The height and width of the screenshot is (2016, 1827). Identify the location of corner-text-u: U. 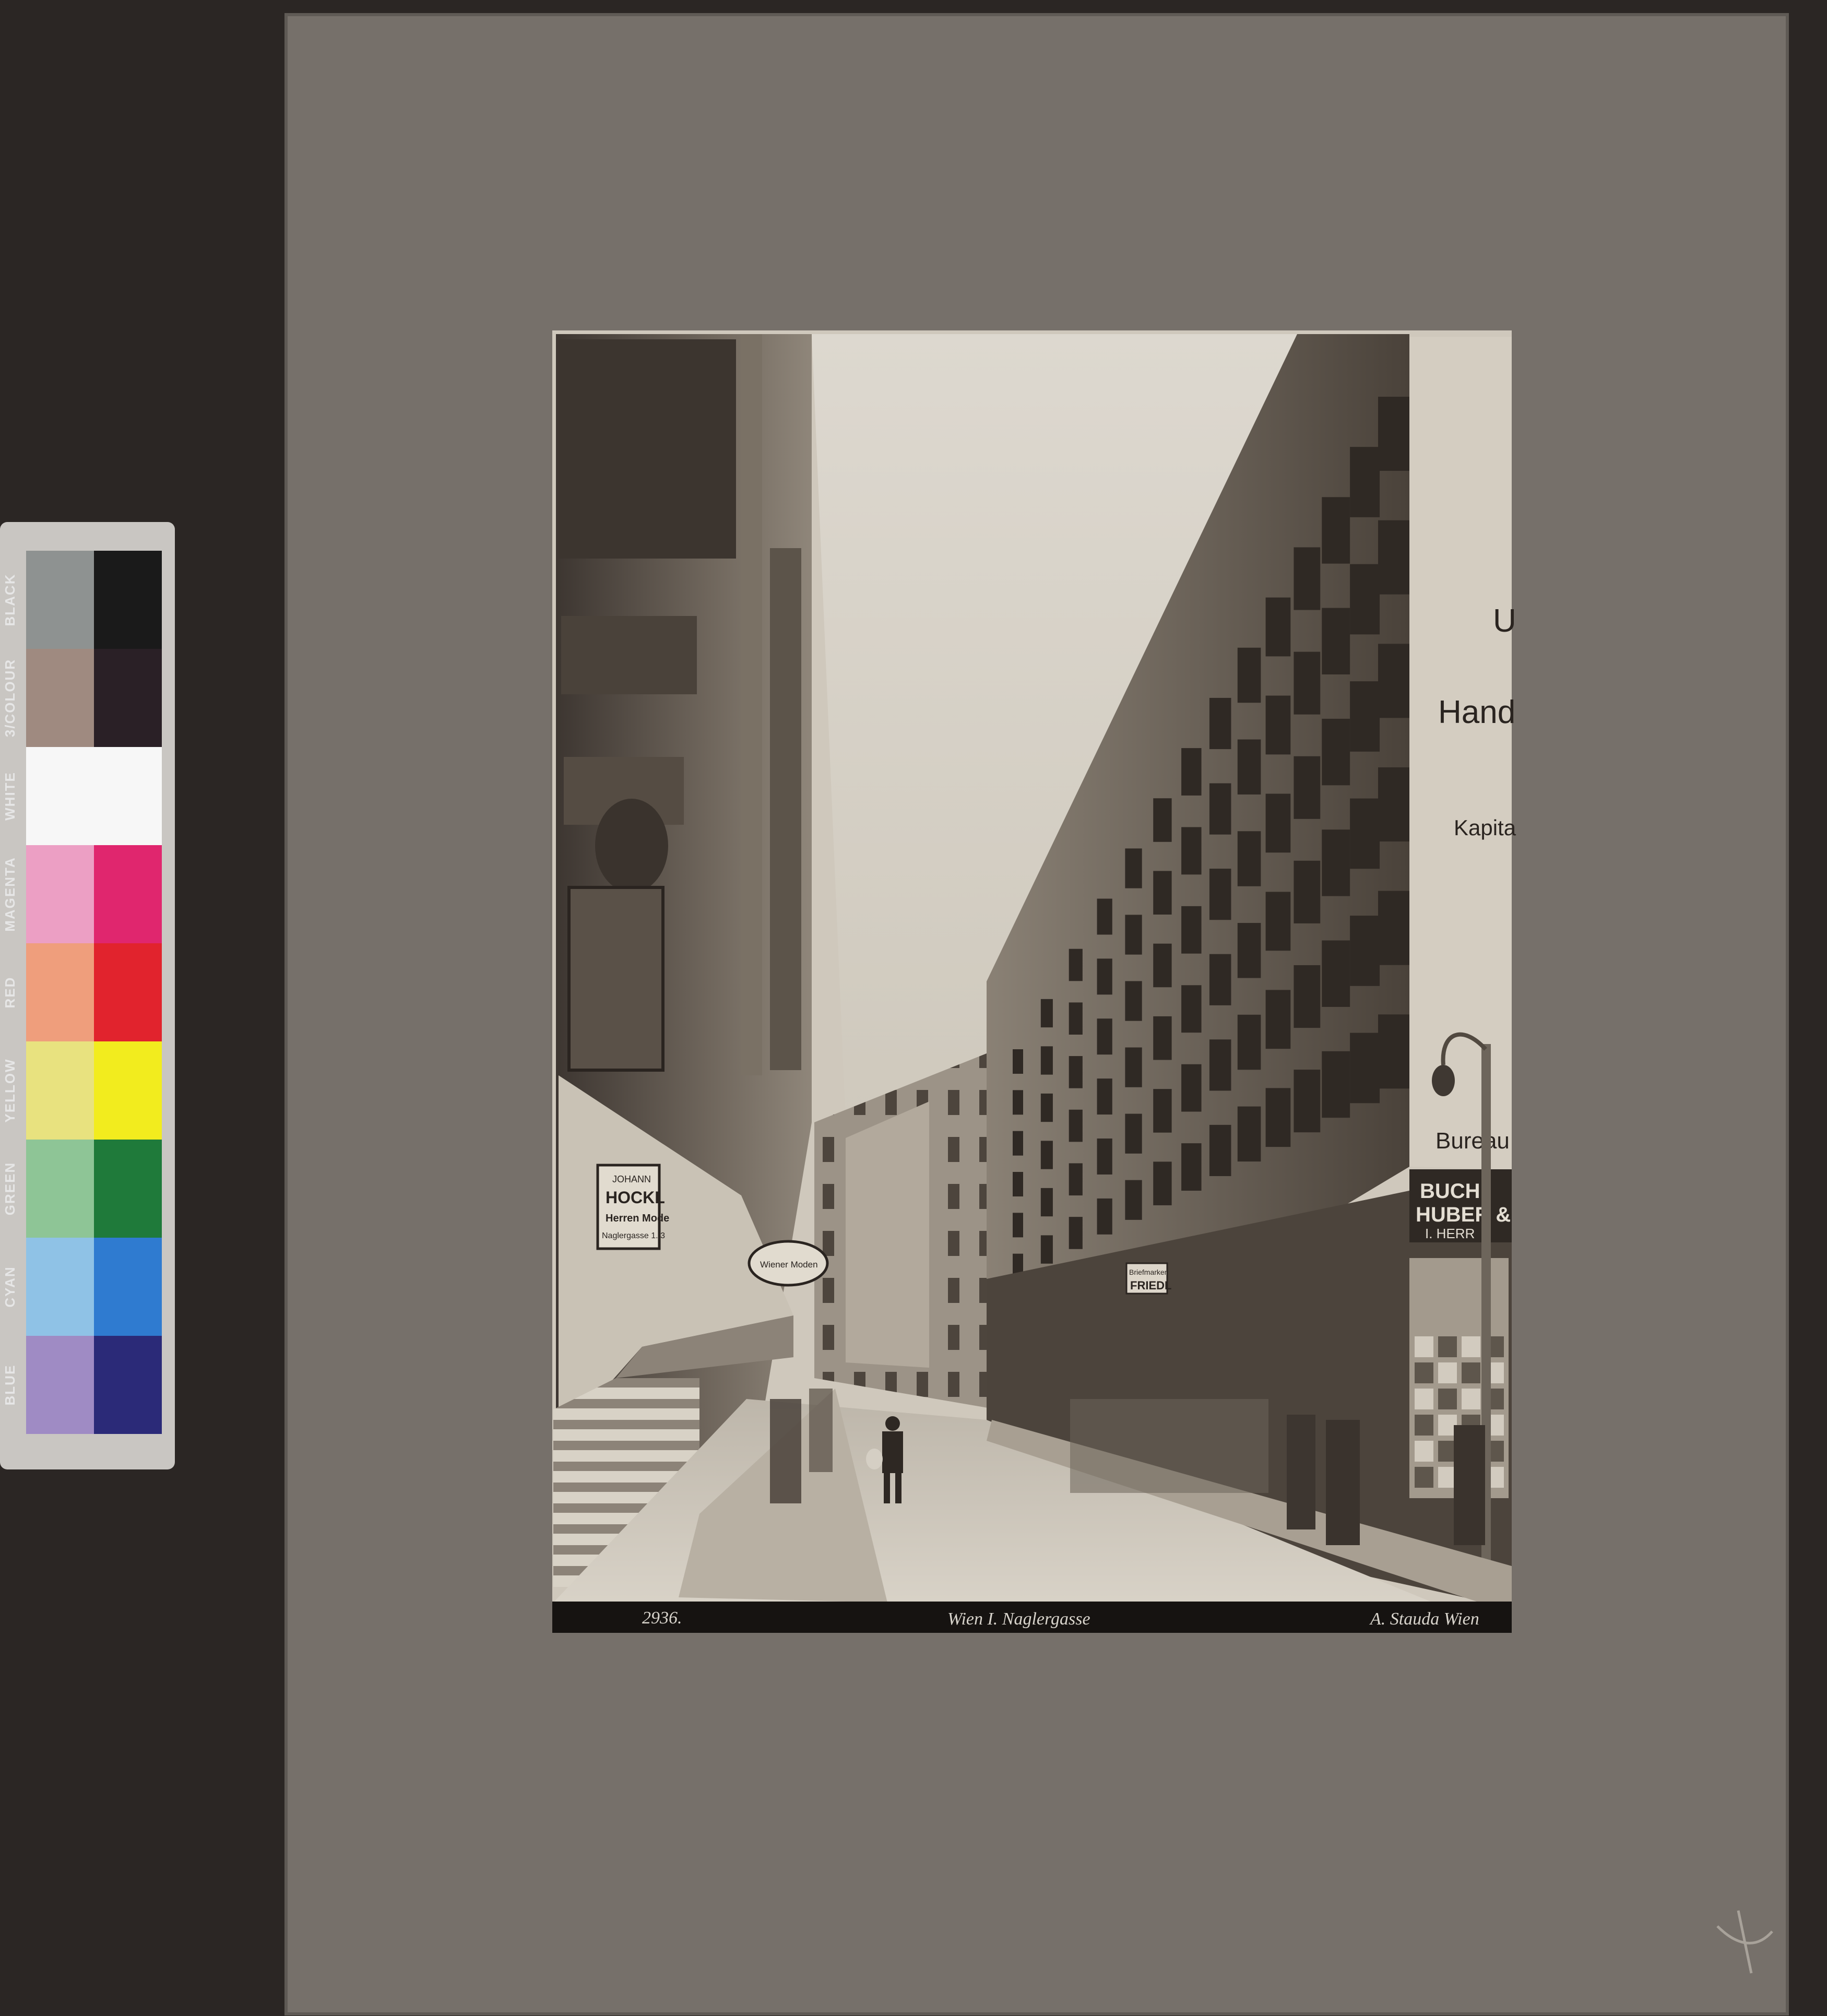
(1504, 621).